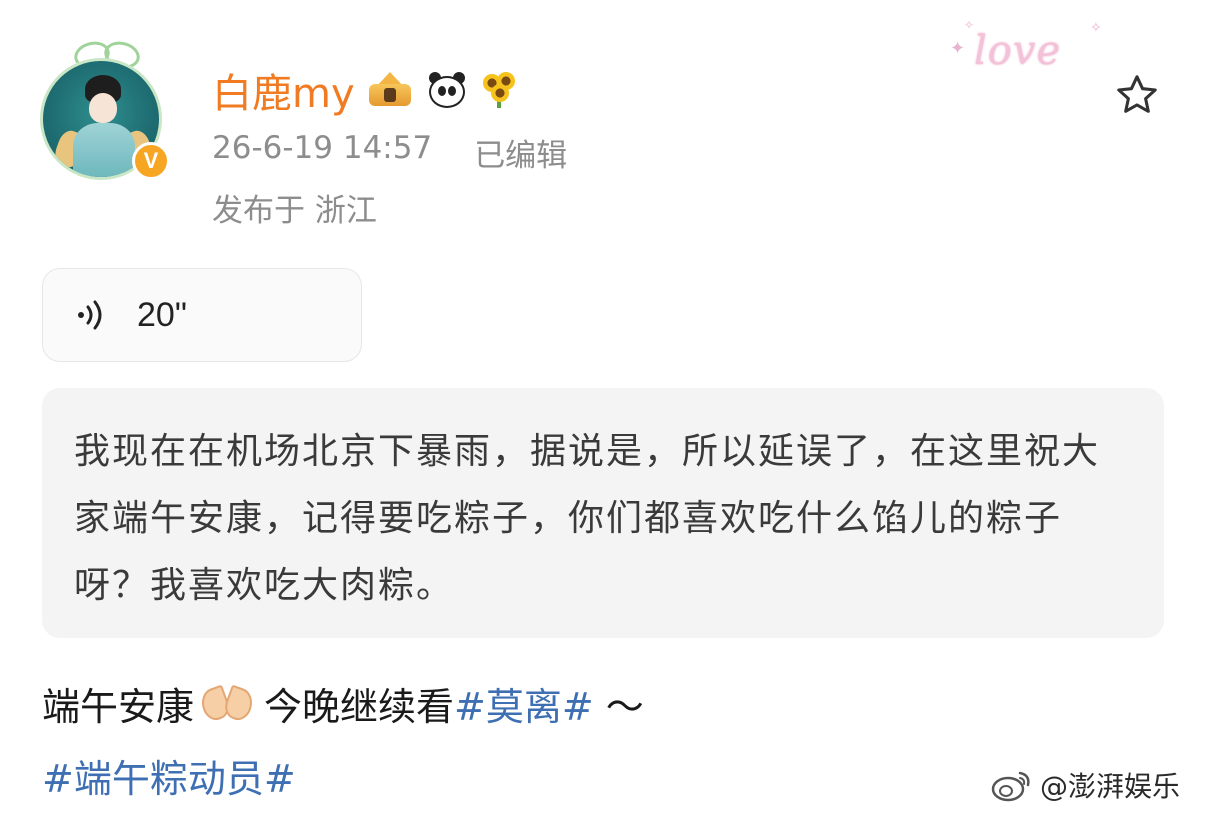  Describe the element at coordinates (1110, 786) in the screenshot. I see `watermark-text: @澎湃娱乐` at that location.